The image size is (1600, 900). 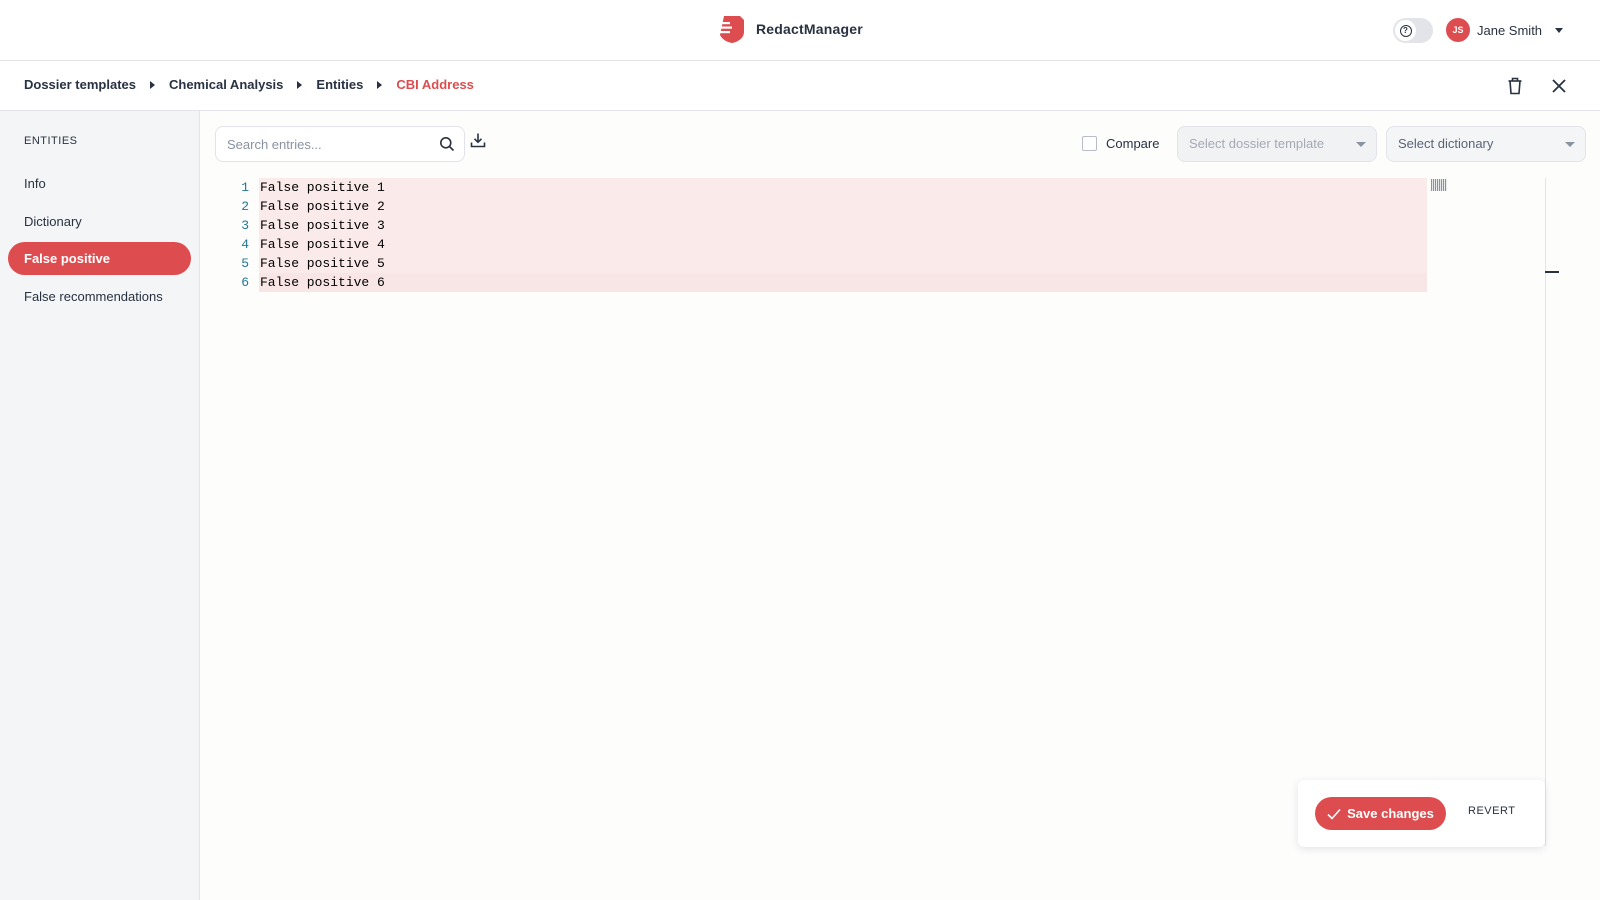 I want to click on download-button, so click(x=478, y=142).